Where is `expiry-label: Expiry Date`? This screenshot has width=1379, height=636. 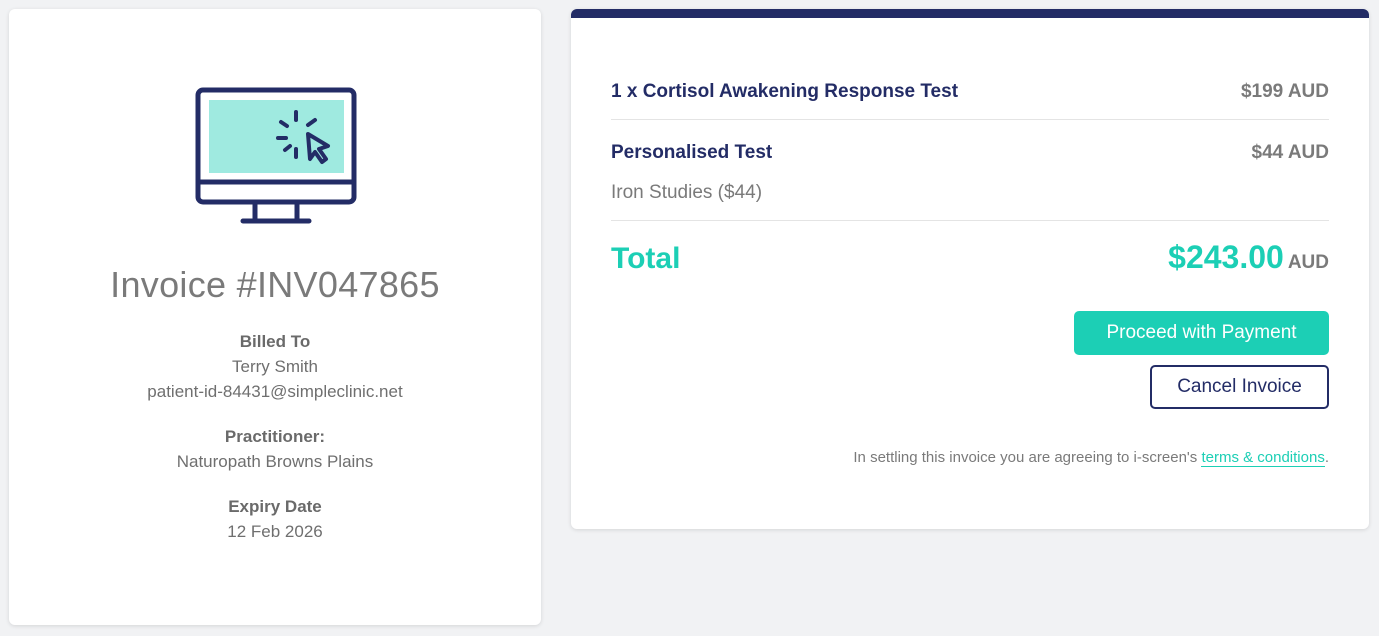 expiry-label: Expiry Date is located at coordinates (275, 506).